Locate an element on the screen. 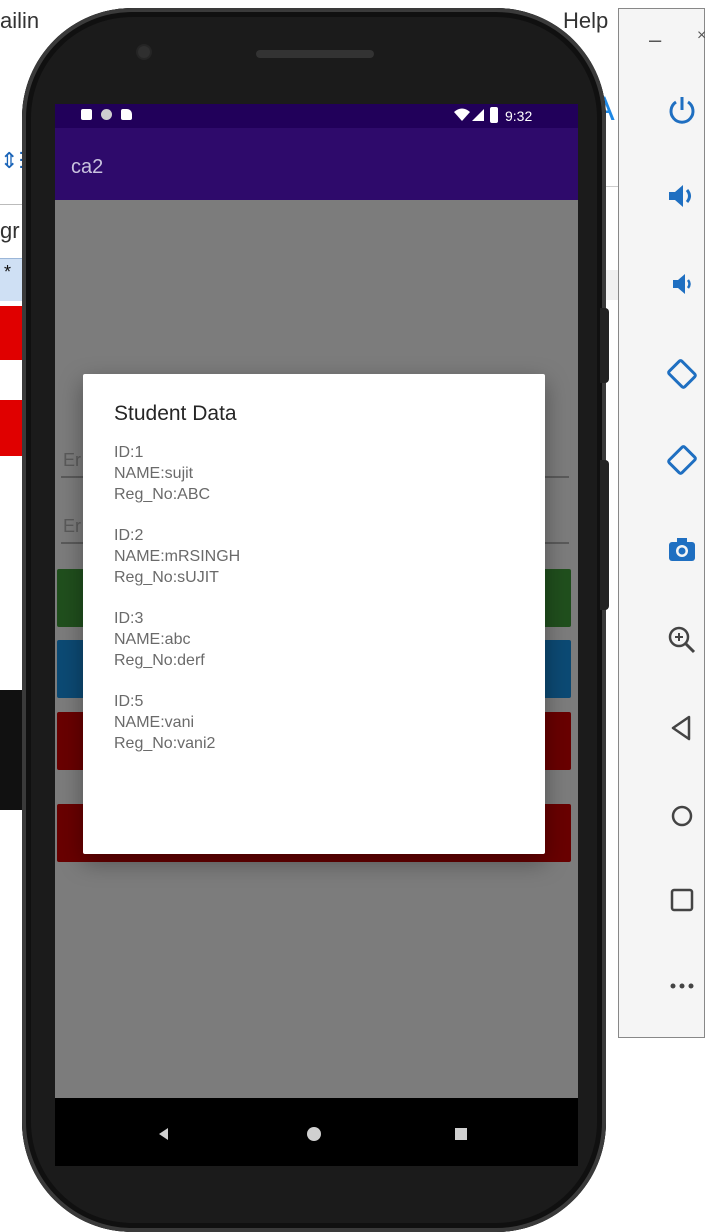 This screenshot has width=705, height=1232. overview-icon is located at coordinates (682, 900).